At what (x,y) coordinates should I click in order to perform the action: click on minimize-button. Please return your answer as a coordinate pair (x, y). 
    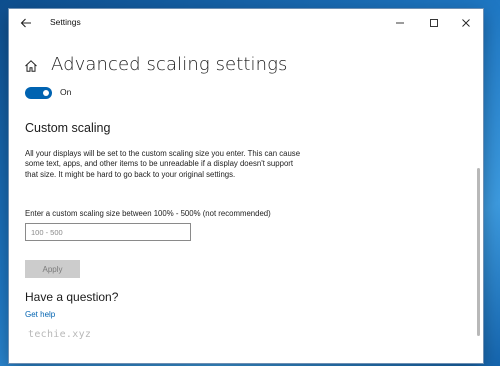
    Looking at the image, I should click on (400, 23).